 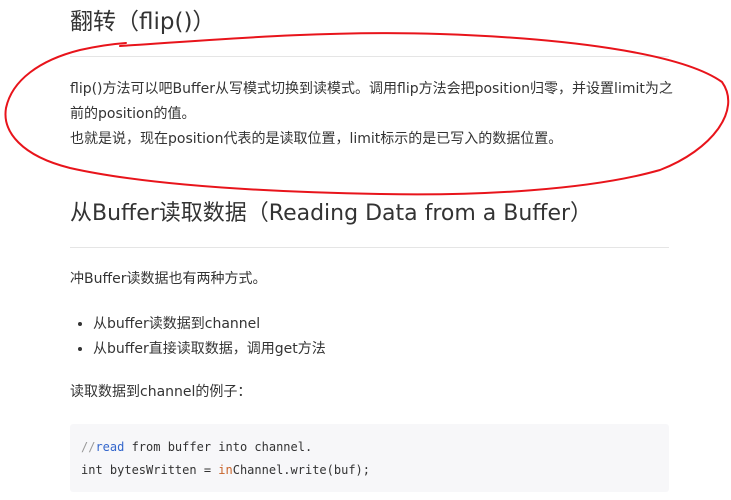 I want to click on example-caption: 读取数据到channel的例子：, so click(x=161, y=392).